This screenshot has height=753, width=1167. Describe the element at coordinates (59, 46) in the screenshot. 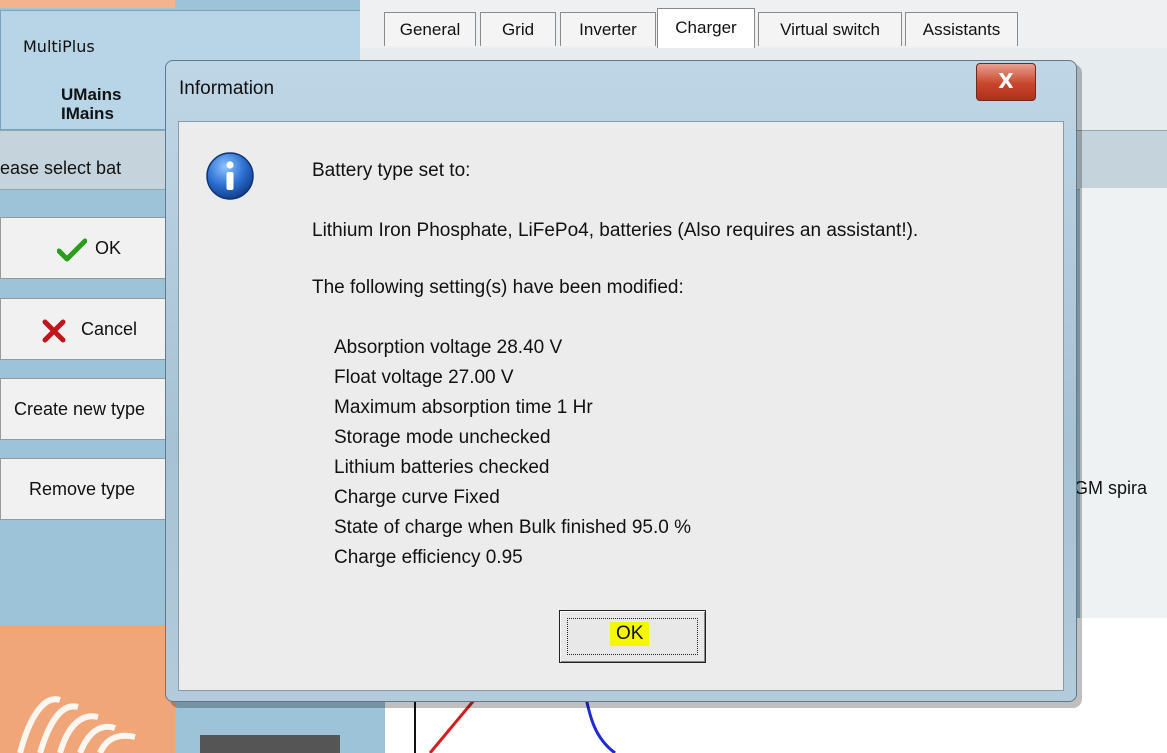

I see `device-title: MultiPlus` at that location.